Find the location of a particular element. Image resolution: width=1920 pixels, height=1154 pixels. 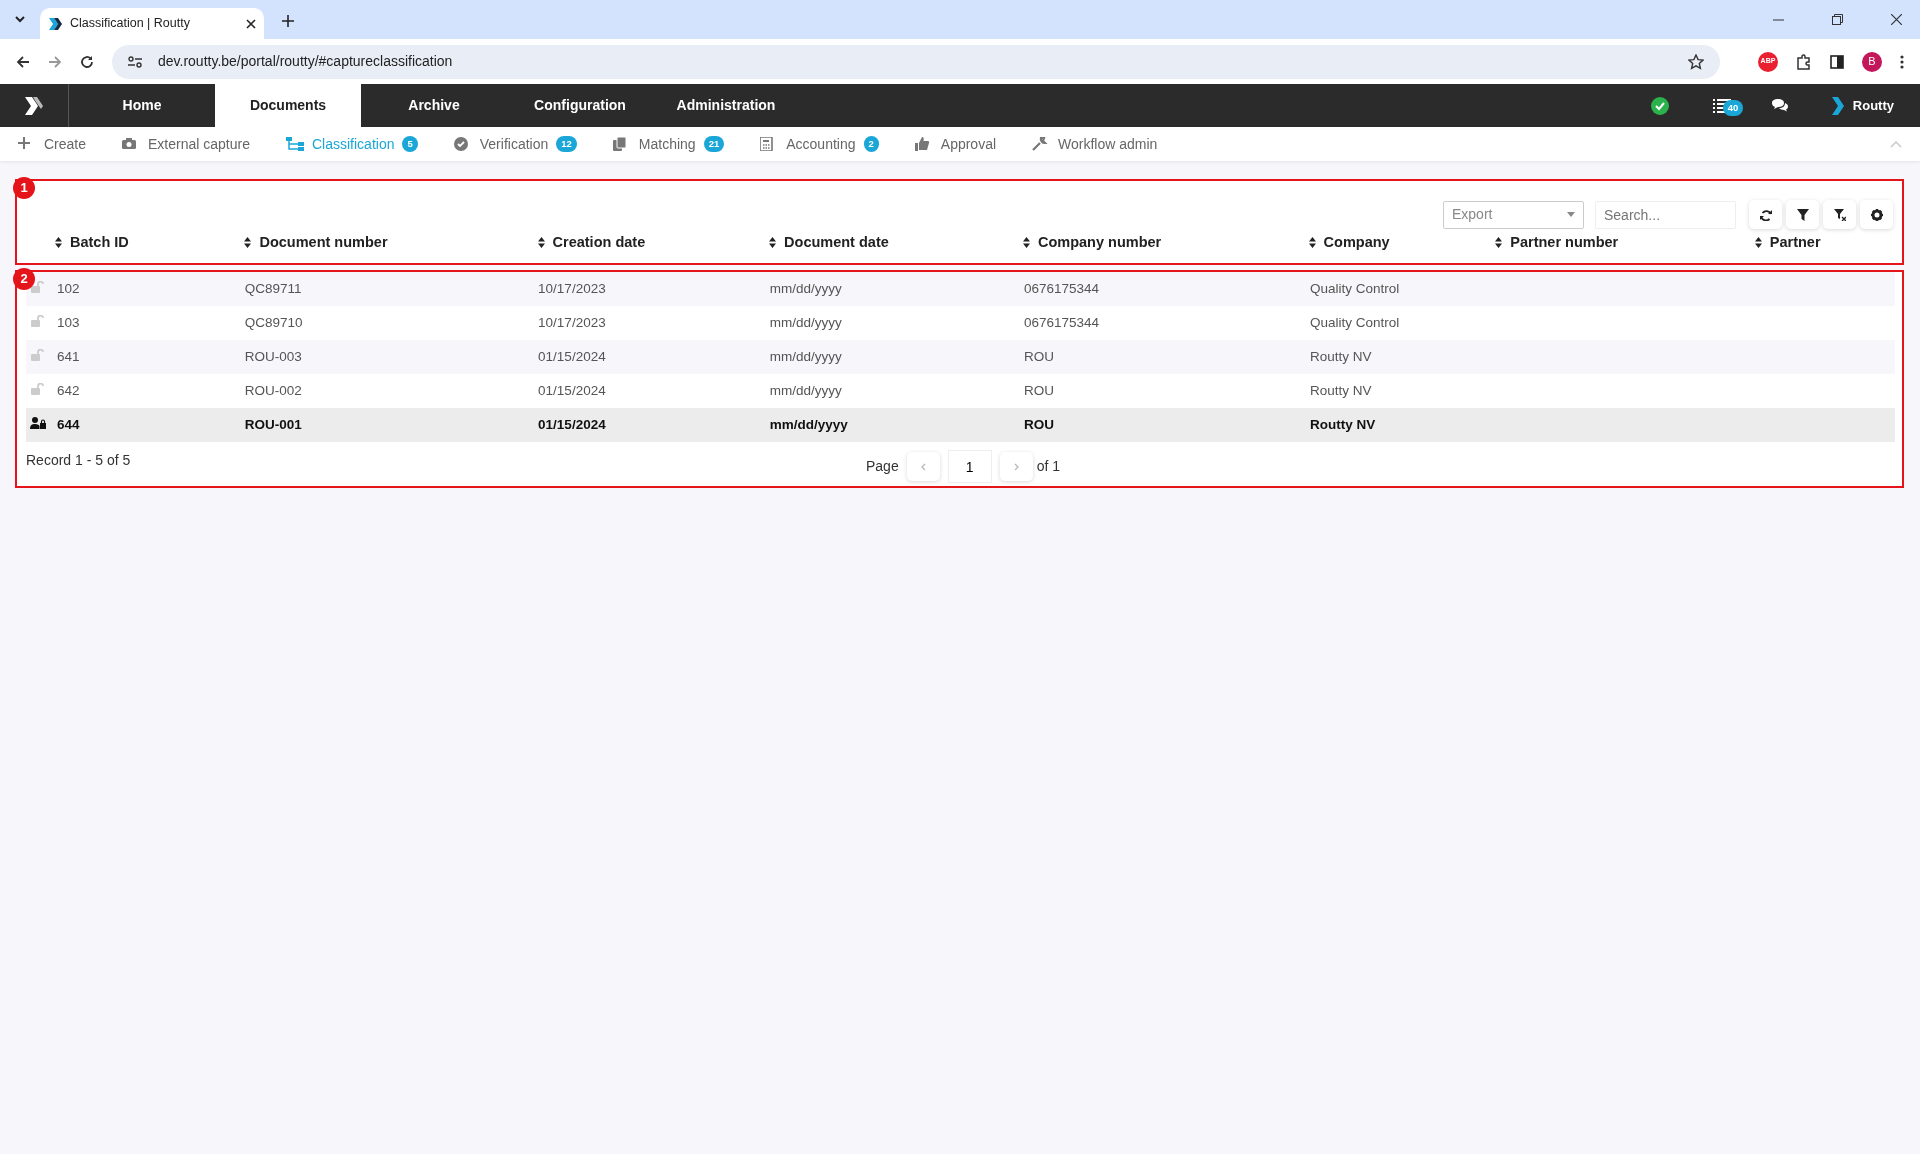

settings-button is located at coordinates (1876, 214).